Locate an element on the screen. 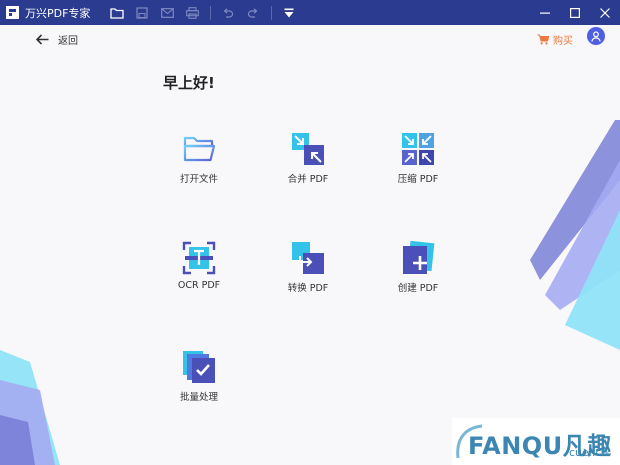 Image resolution: width=620 pixels, height=465 pixels. greeting-title: 早上好! is located at coordinates (189, 83).